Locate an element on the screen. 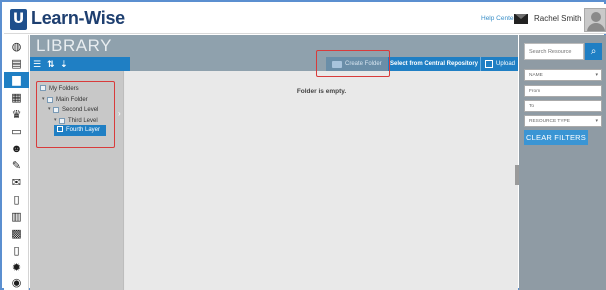 This screenshot has width=606, height=290. sidebar-item-users: ☻ is located at coordinates (16, 149).